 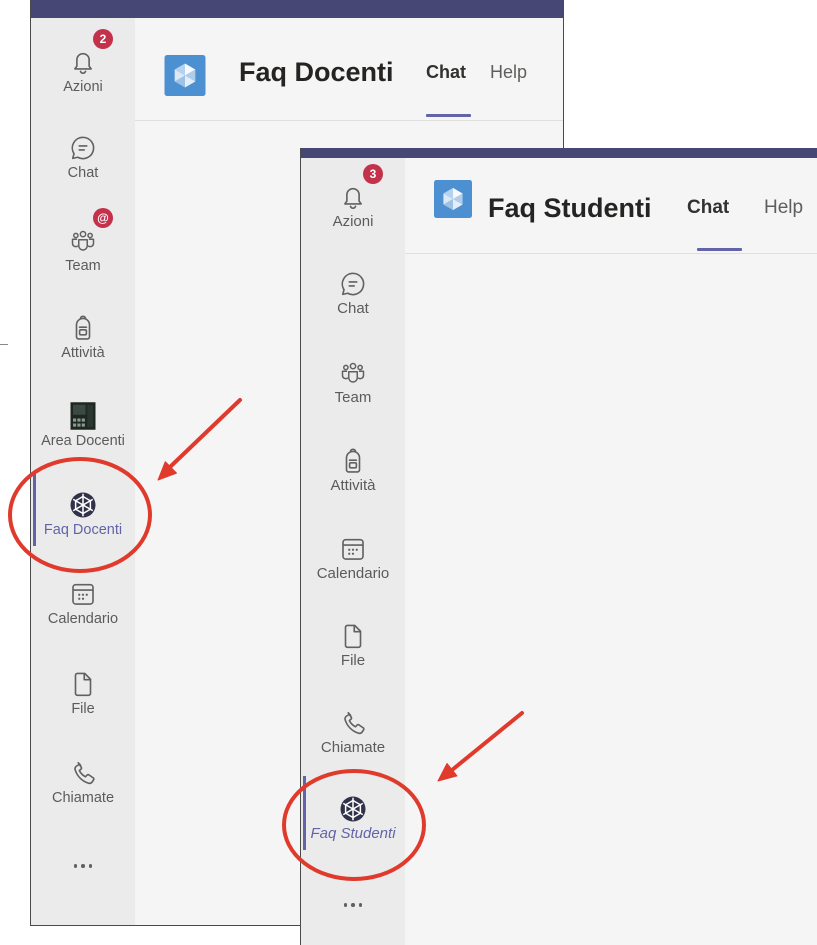 I want to click on rail-item-label: Area Docenti, so click(x=83, y=441).